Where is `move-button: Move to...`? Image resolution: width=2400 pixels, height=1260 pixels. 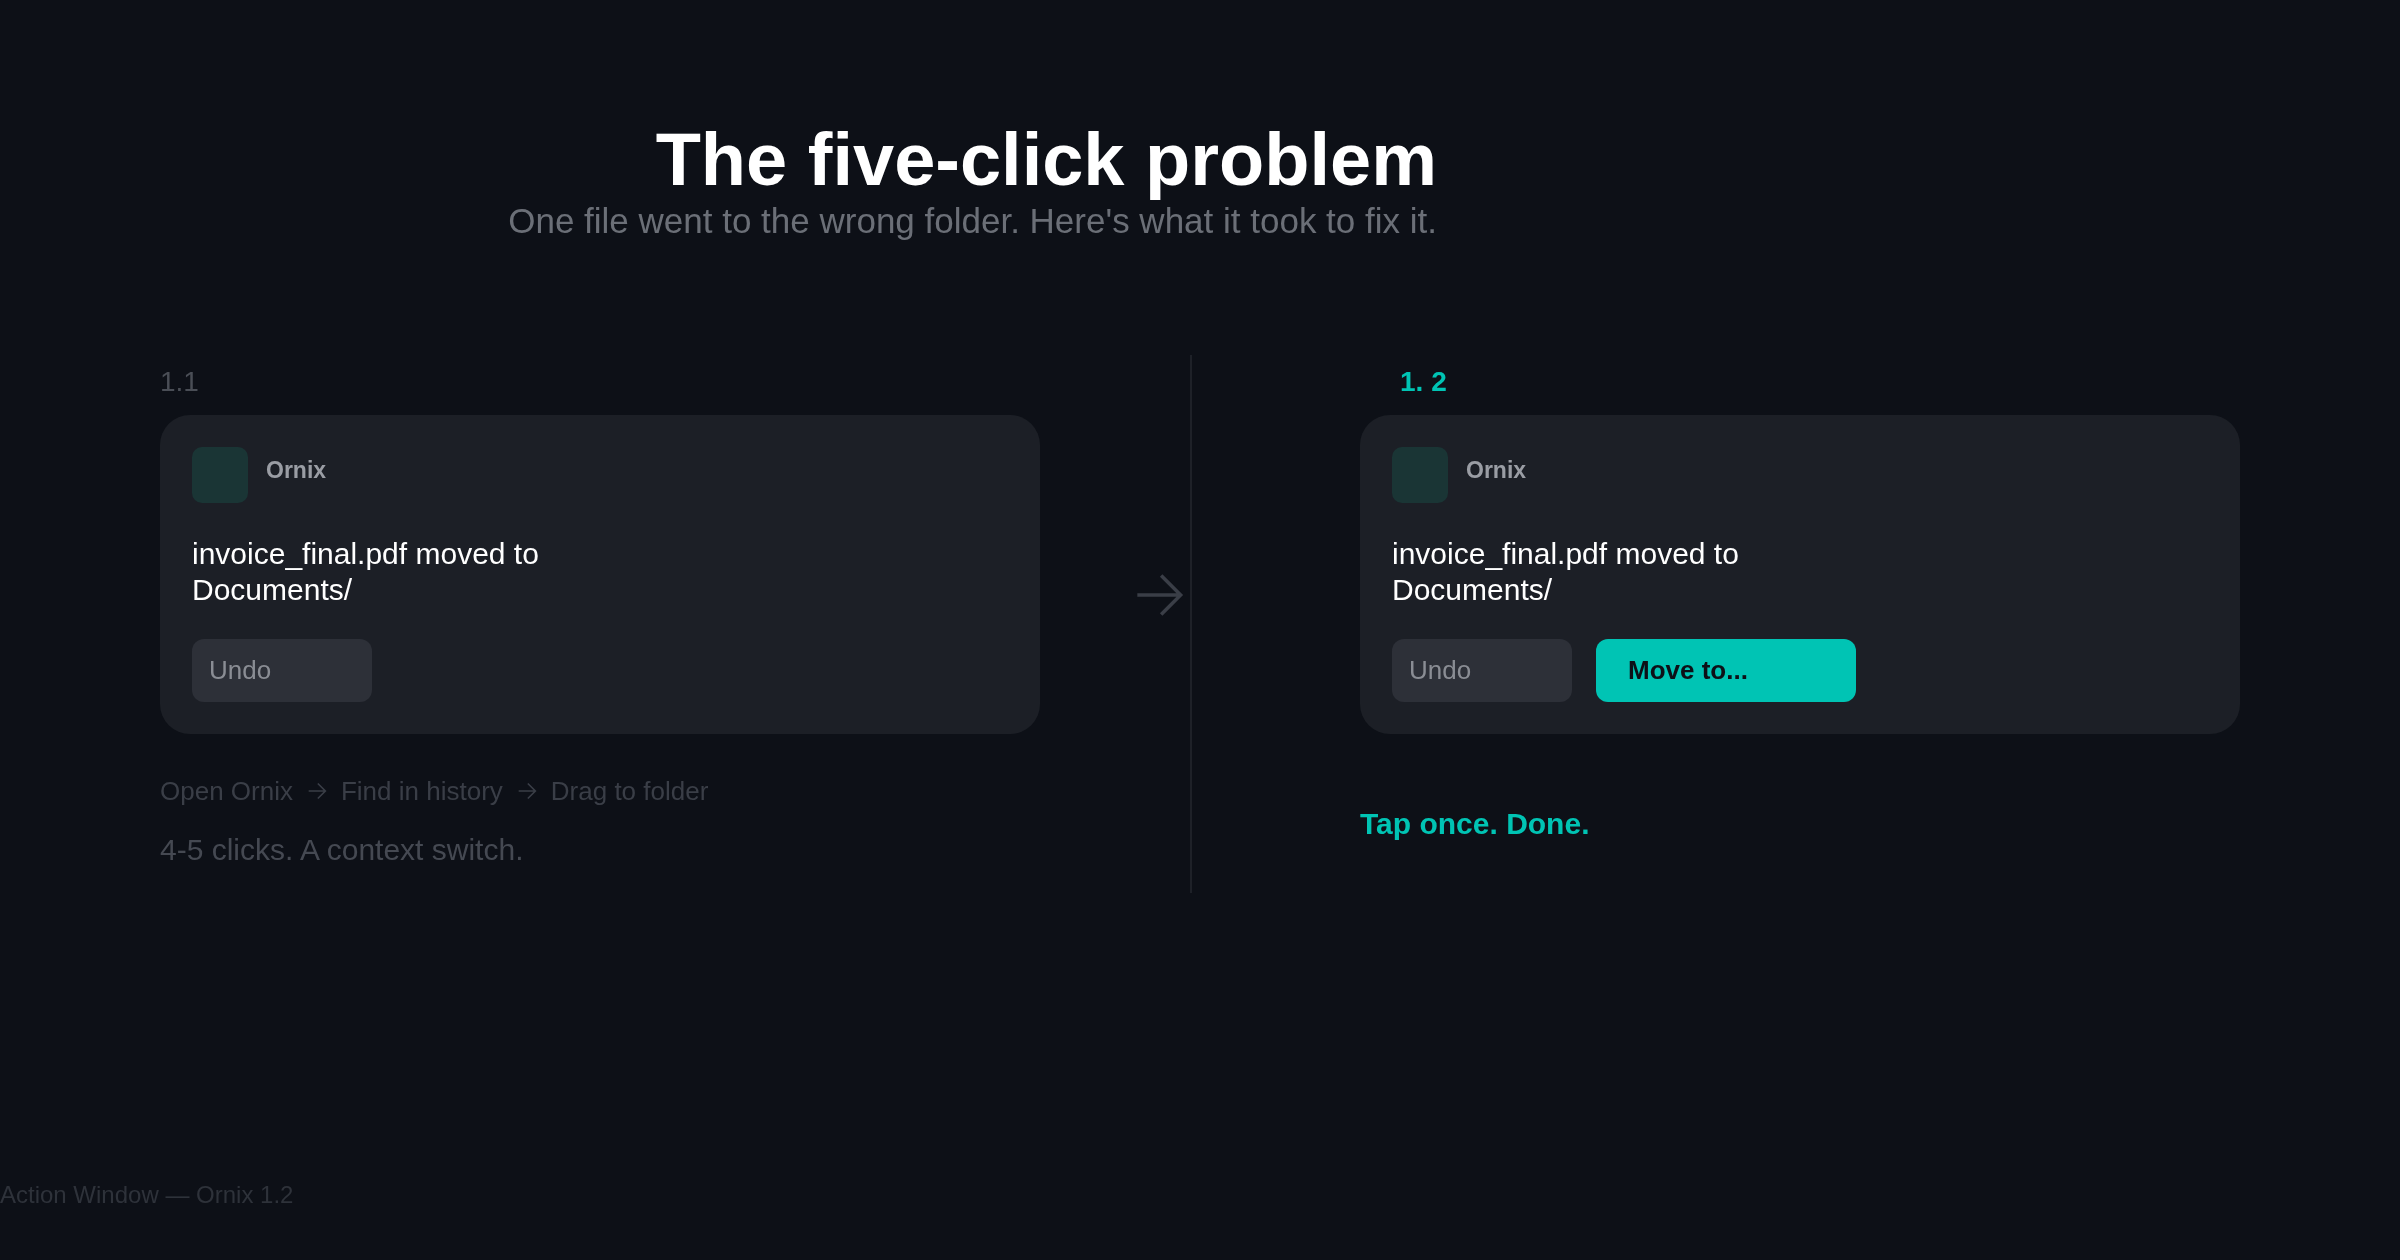
move-button: Move to... is located at coordinates (1726, 670).